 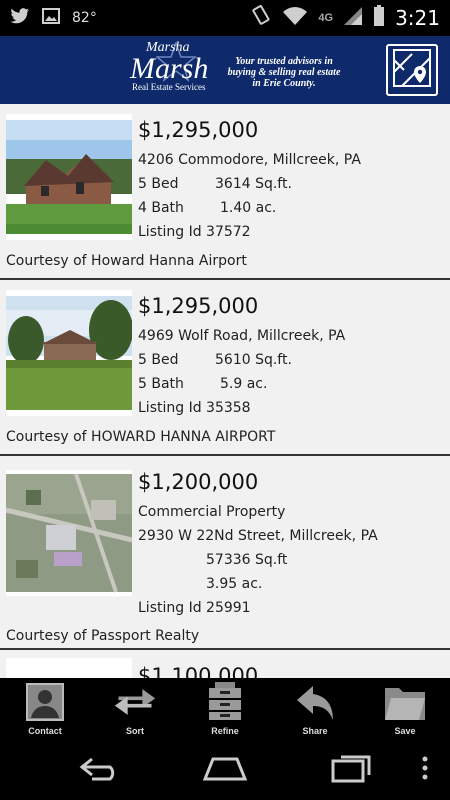 I want to click on status-bar: 82° 4G 3:21, so click(x=225, y=18).